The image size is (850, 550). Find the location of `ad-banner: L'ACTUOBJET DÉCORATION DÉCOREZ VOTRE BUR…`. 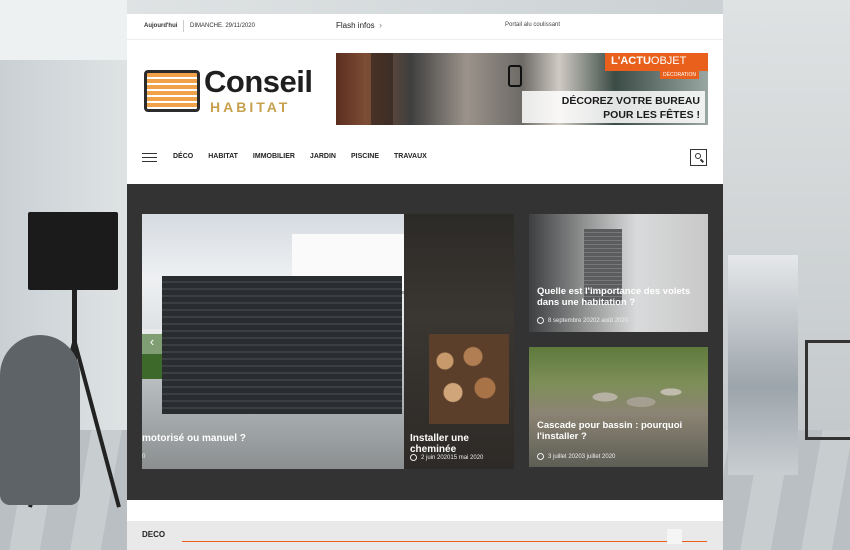

ad-banner: L'ACTUOBJET DÉCORATION DÉCOREZ VOTRE BUR… is located at coordinates (522, 89).